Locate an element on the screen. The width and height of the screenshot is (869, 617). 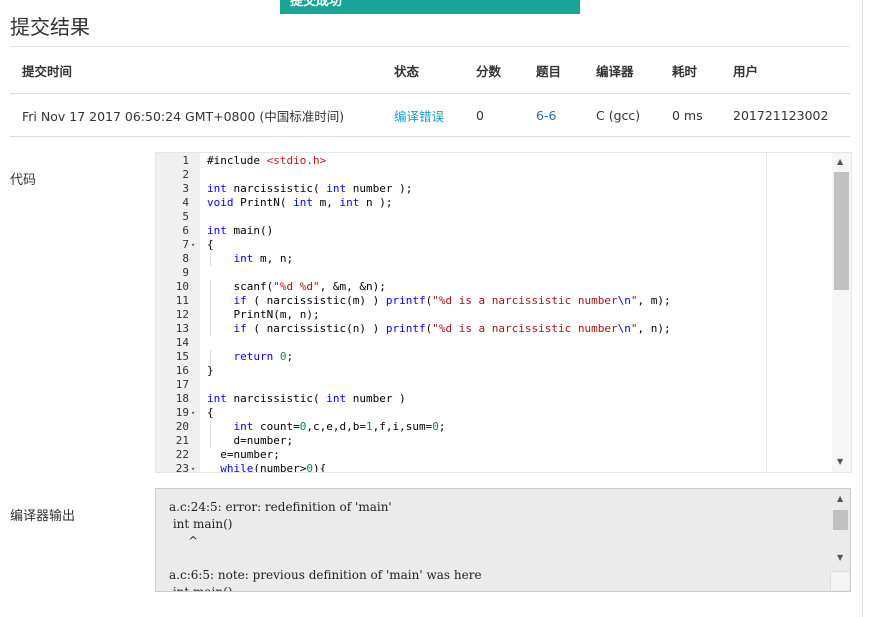
line-number: 19 is located at coordinates (182, 412).